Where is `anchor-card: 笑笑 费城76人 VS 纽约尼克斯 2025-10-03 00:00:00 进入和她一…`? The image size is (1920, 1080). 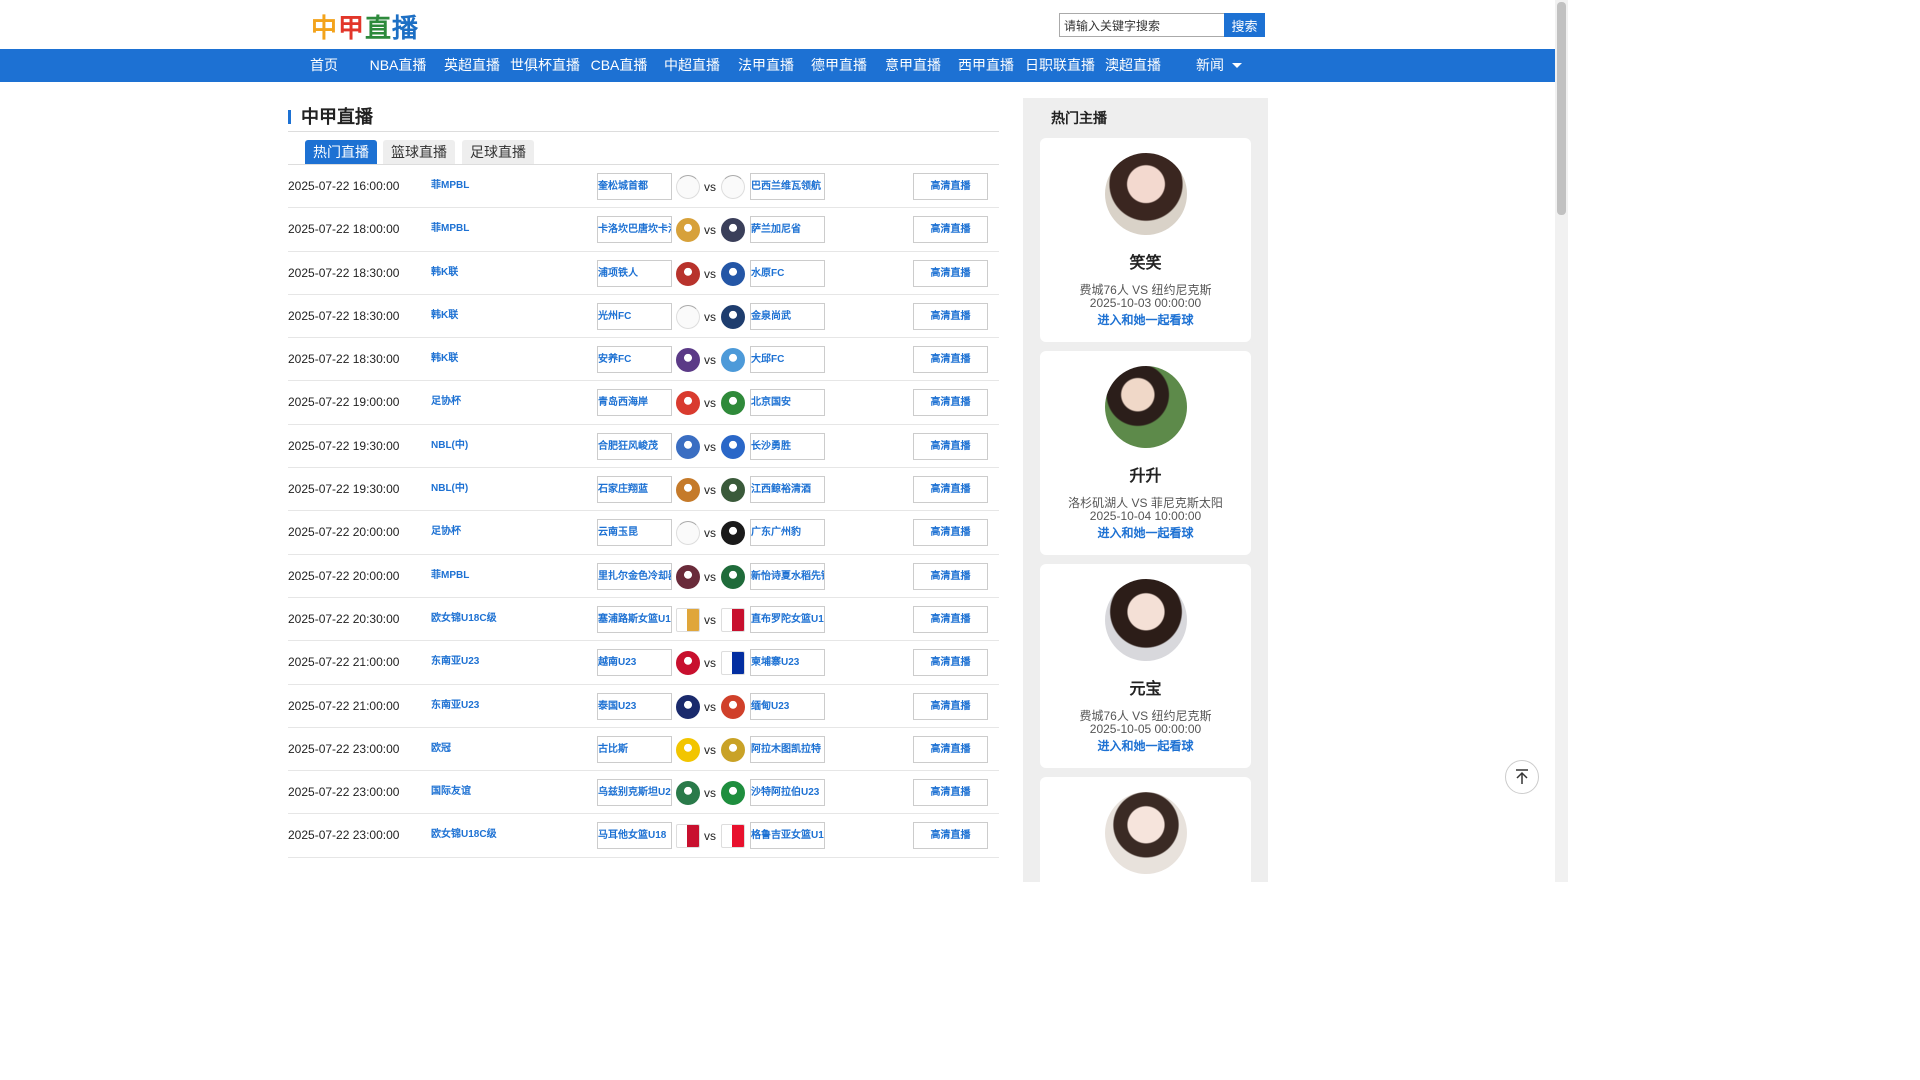 anchor-card: 笑笑 费城76人 VS 纽约尼克斯 2025-10-03 00:00:00 进入和她一… is located at coordinates (1145, 240).